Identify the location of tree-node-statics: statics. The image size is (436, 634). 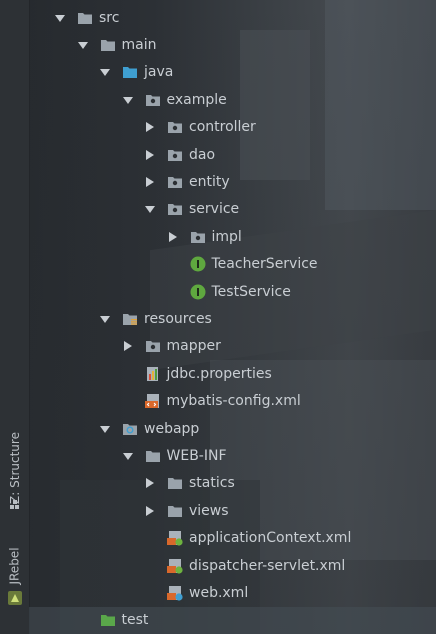
(232, 483).